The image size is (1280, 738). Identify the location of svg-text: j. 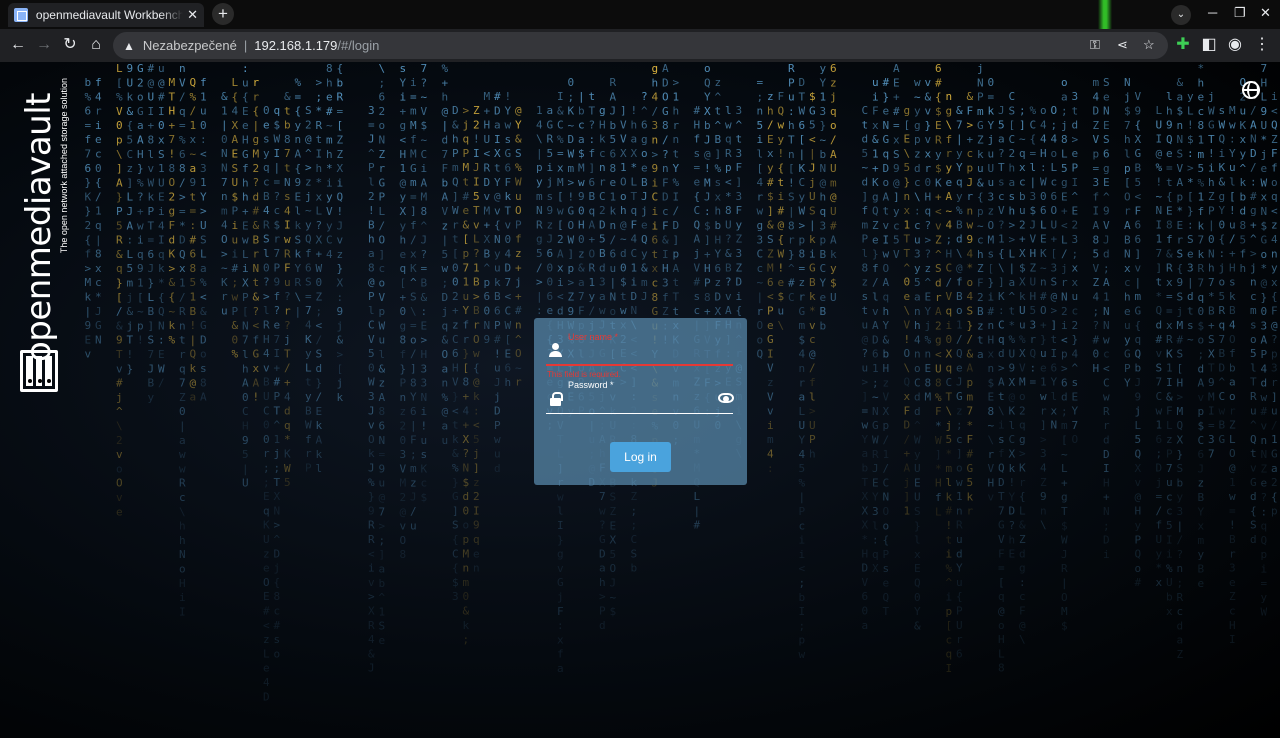
(697, 253).